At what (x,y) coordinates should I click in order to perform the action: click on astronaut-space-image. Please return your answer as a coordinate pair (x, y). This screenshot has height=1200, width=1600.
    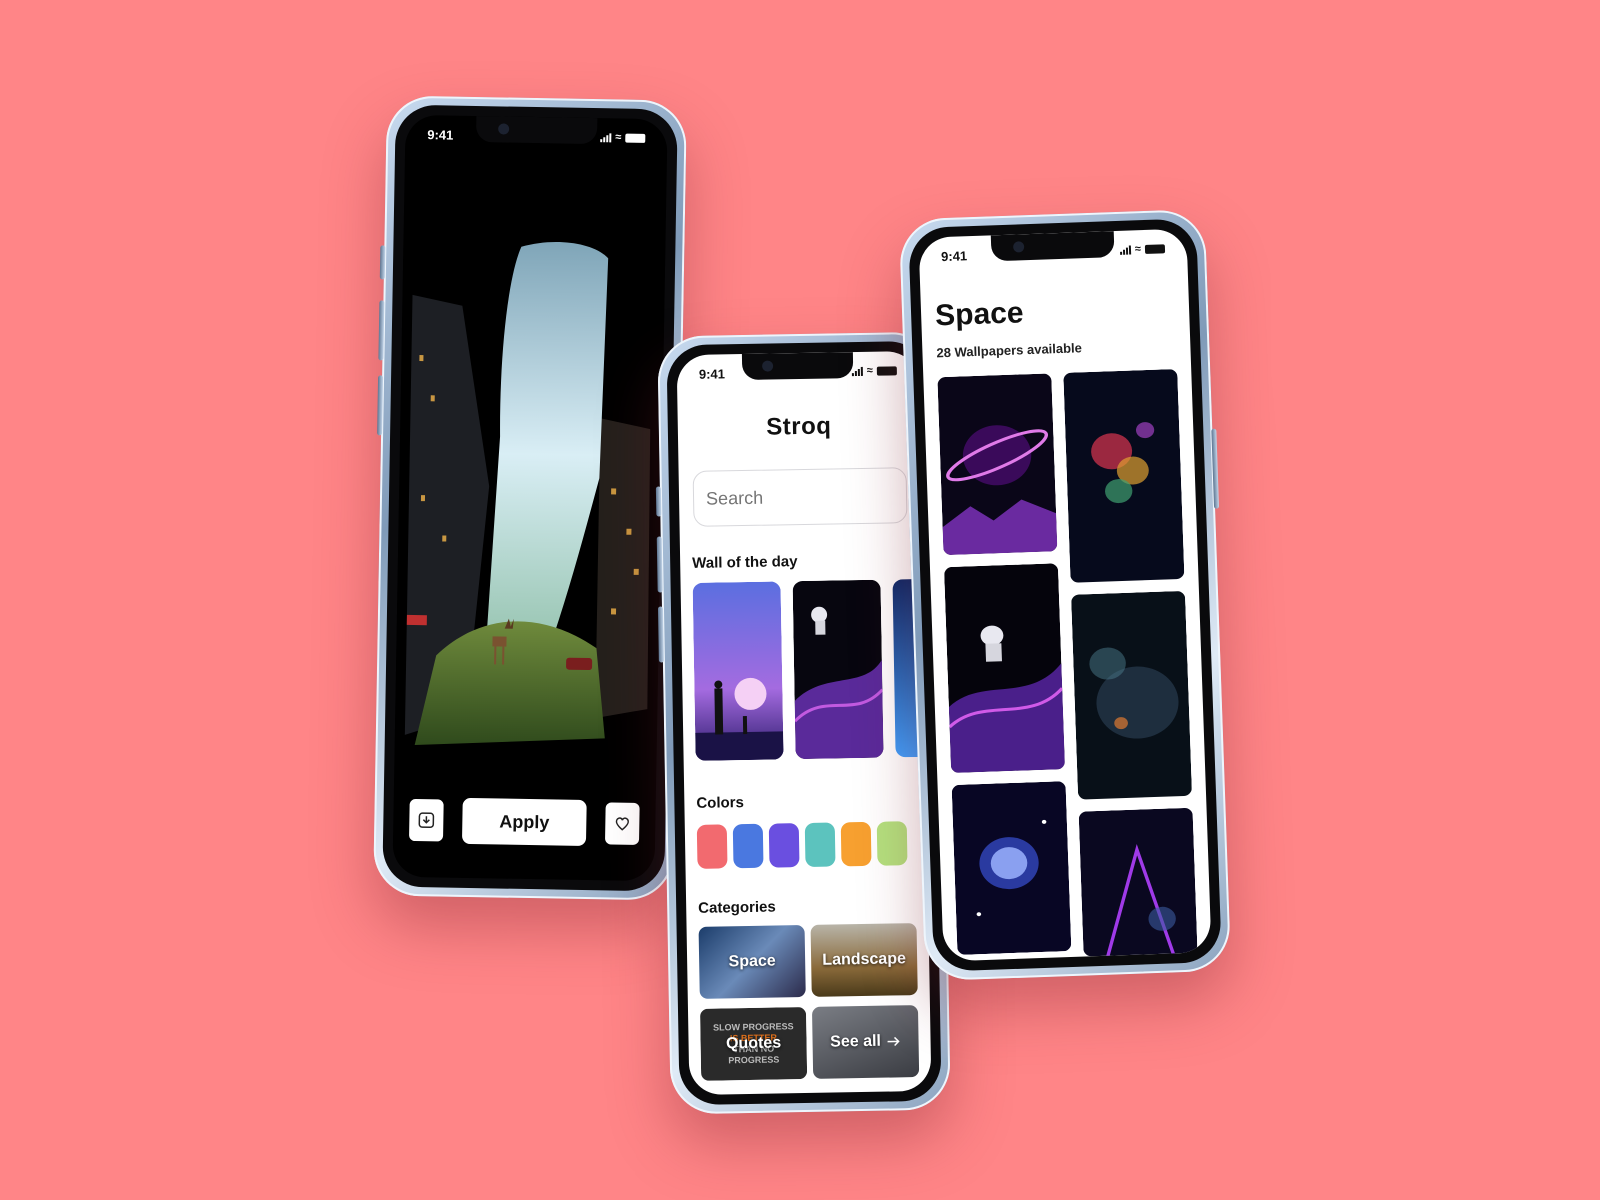
    Looking at the image, I should click on (838, 669).